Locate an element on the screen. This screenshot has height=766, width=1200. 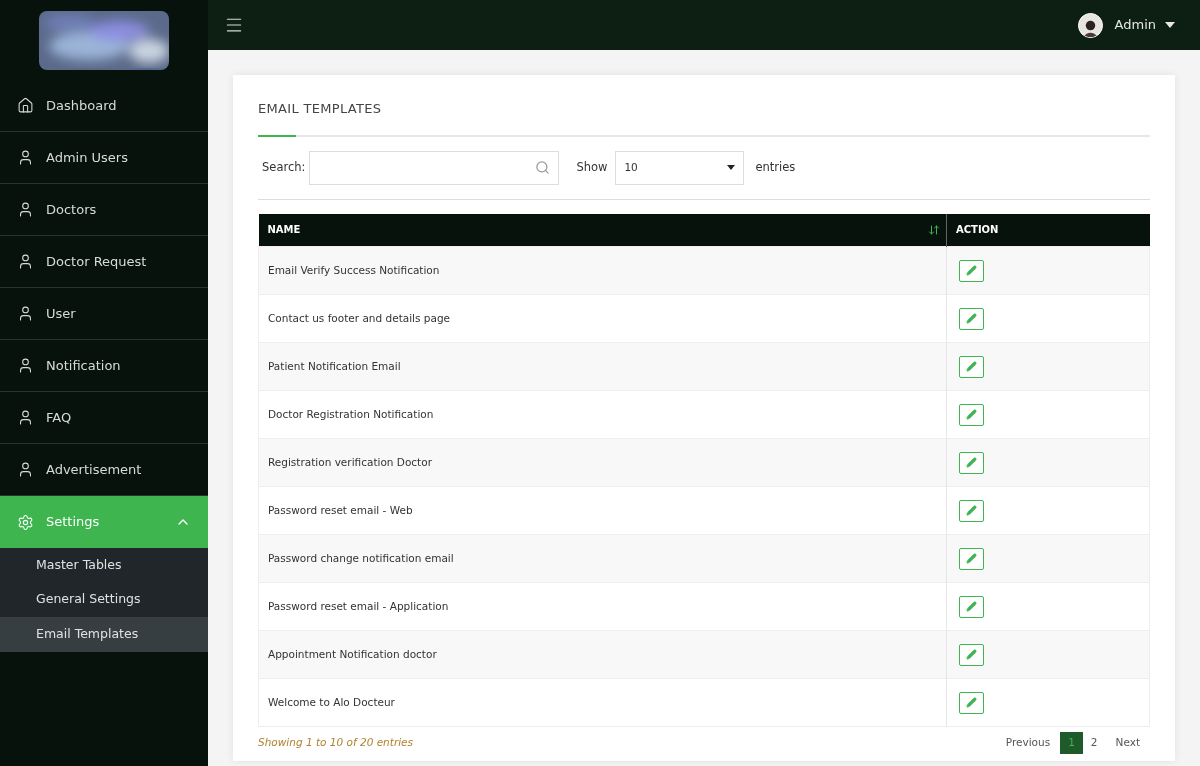
page-nav-button: Previous is located at coordinates (1028, 743).